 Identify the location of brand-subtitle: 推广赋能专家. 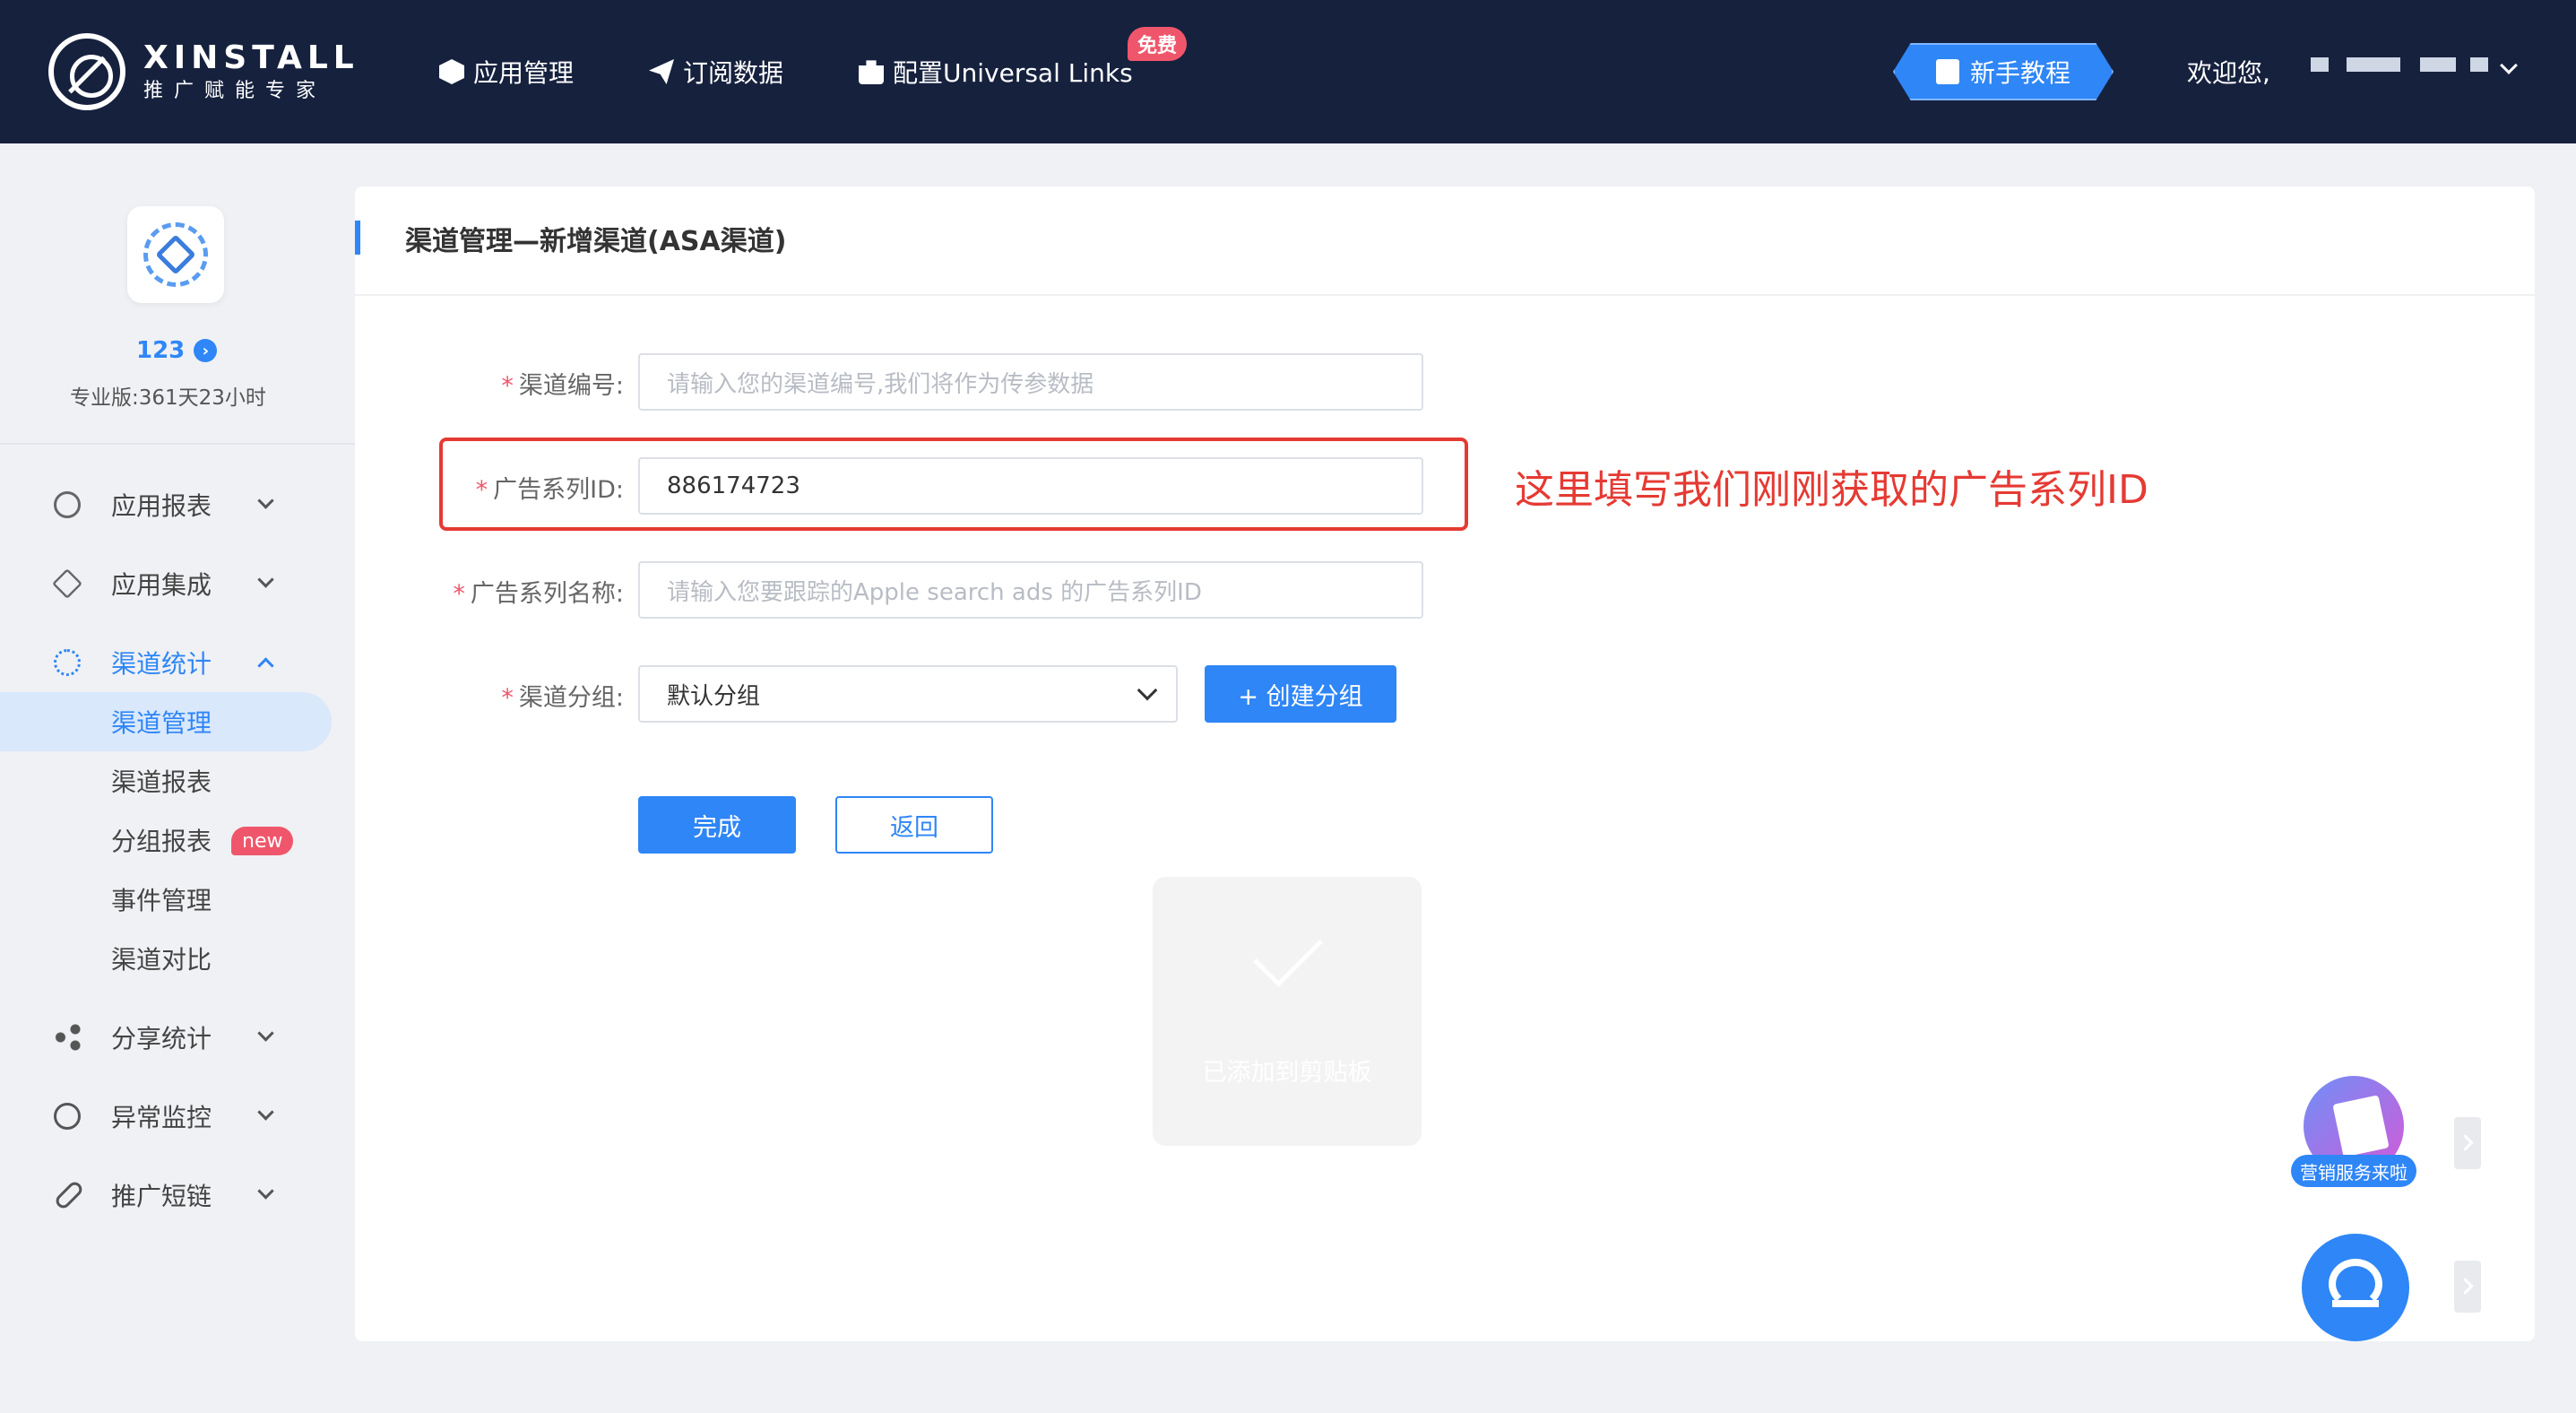
(235, 91).